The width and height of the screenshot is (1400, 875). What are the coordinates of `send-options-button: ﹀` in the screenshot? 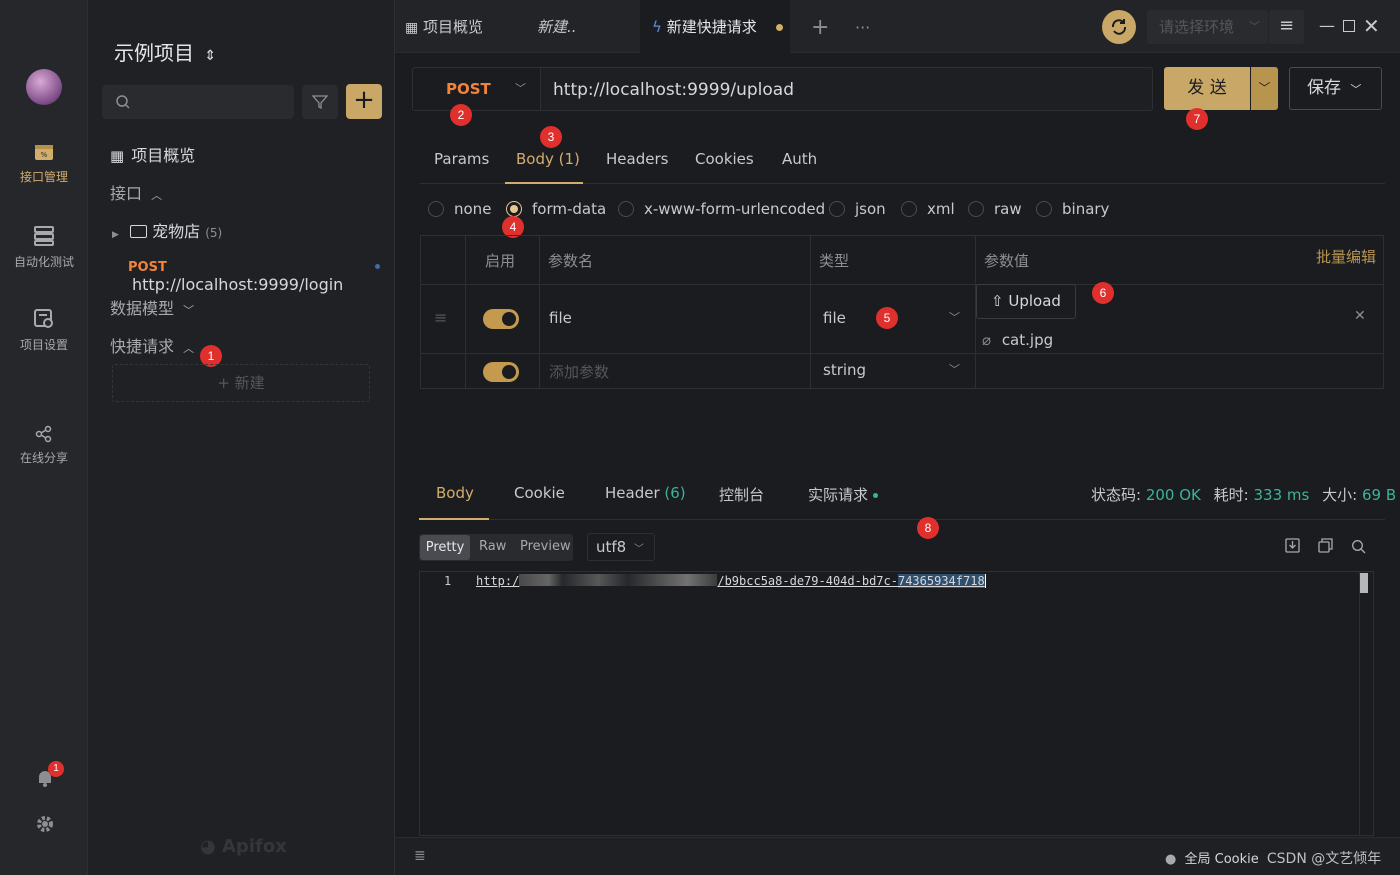 It's located at (1264, 88).